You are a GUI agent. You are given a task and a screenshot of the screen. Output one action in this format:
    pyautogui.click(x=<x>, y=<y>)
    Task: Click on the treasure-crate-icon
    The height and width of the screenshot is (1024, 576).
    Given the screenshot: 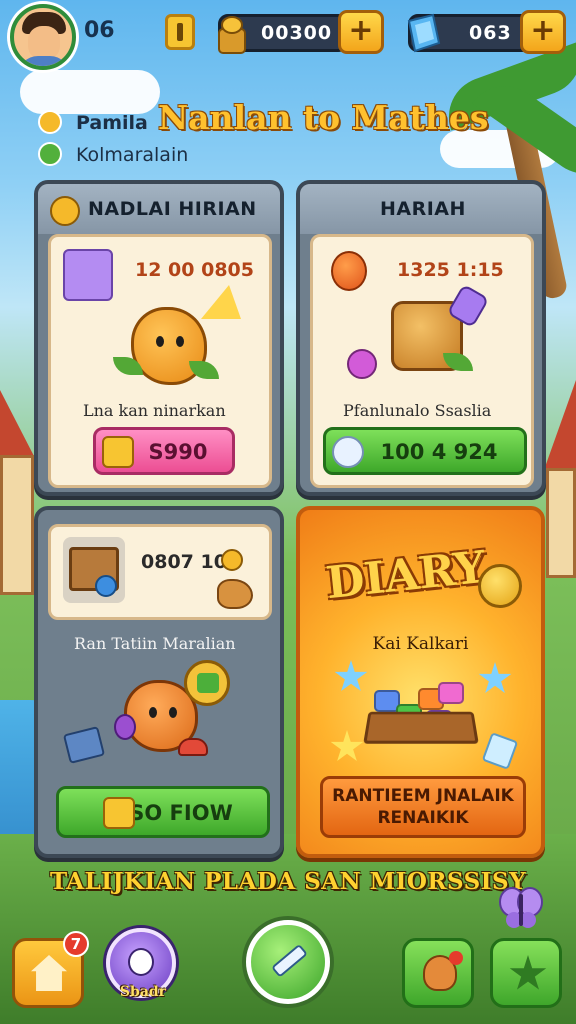 What is the action you would take?
    pyautogui.click(x=421, y=727)
    